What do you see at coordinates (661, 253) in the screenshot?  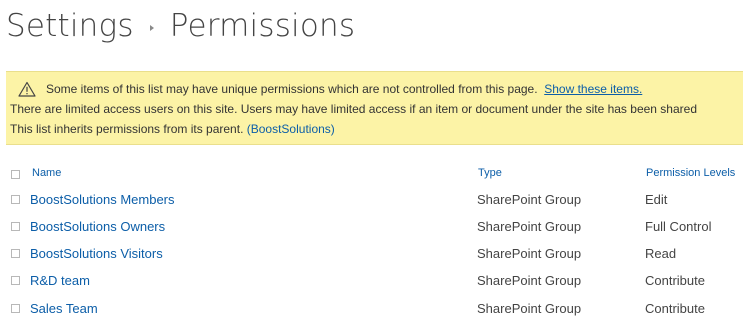 I see `permission-level: Read` at bounding box center [661, 253].